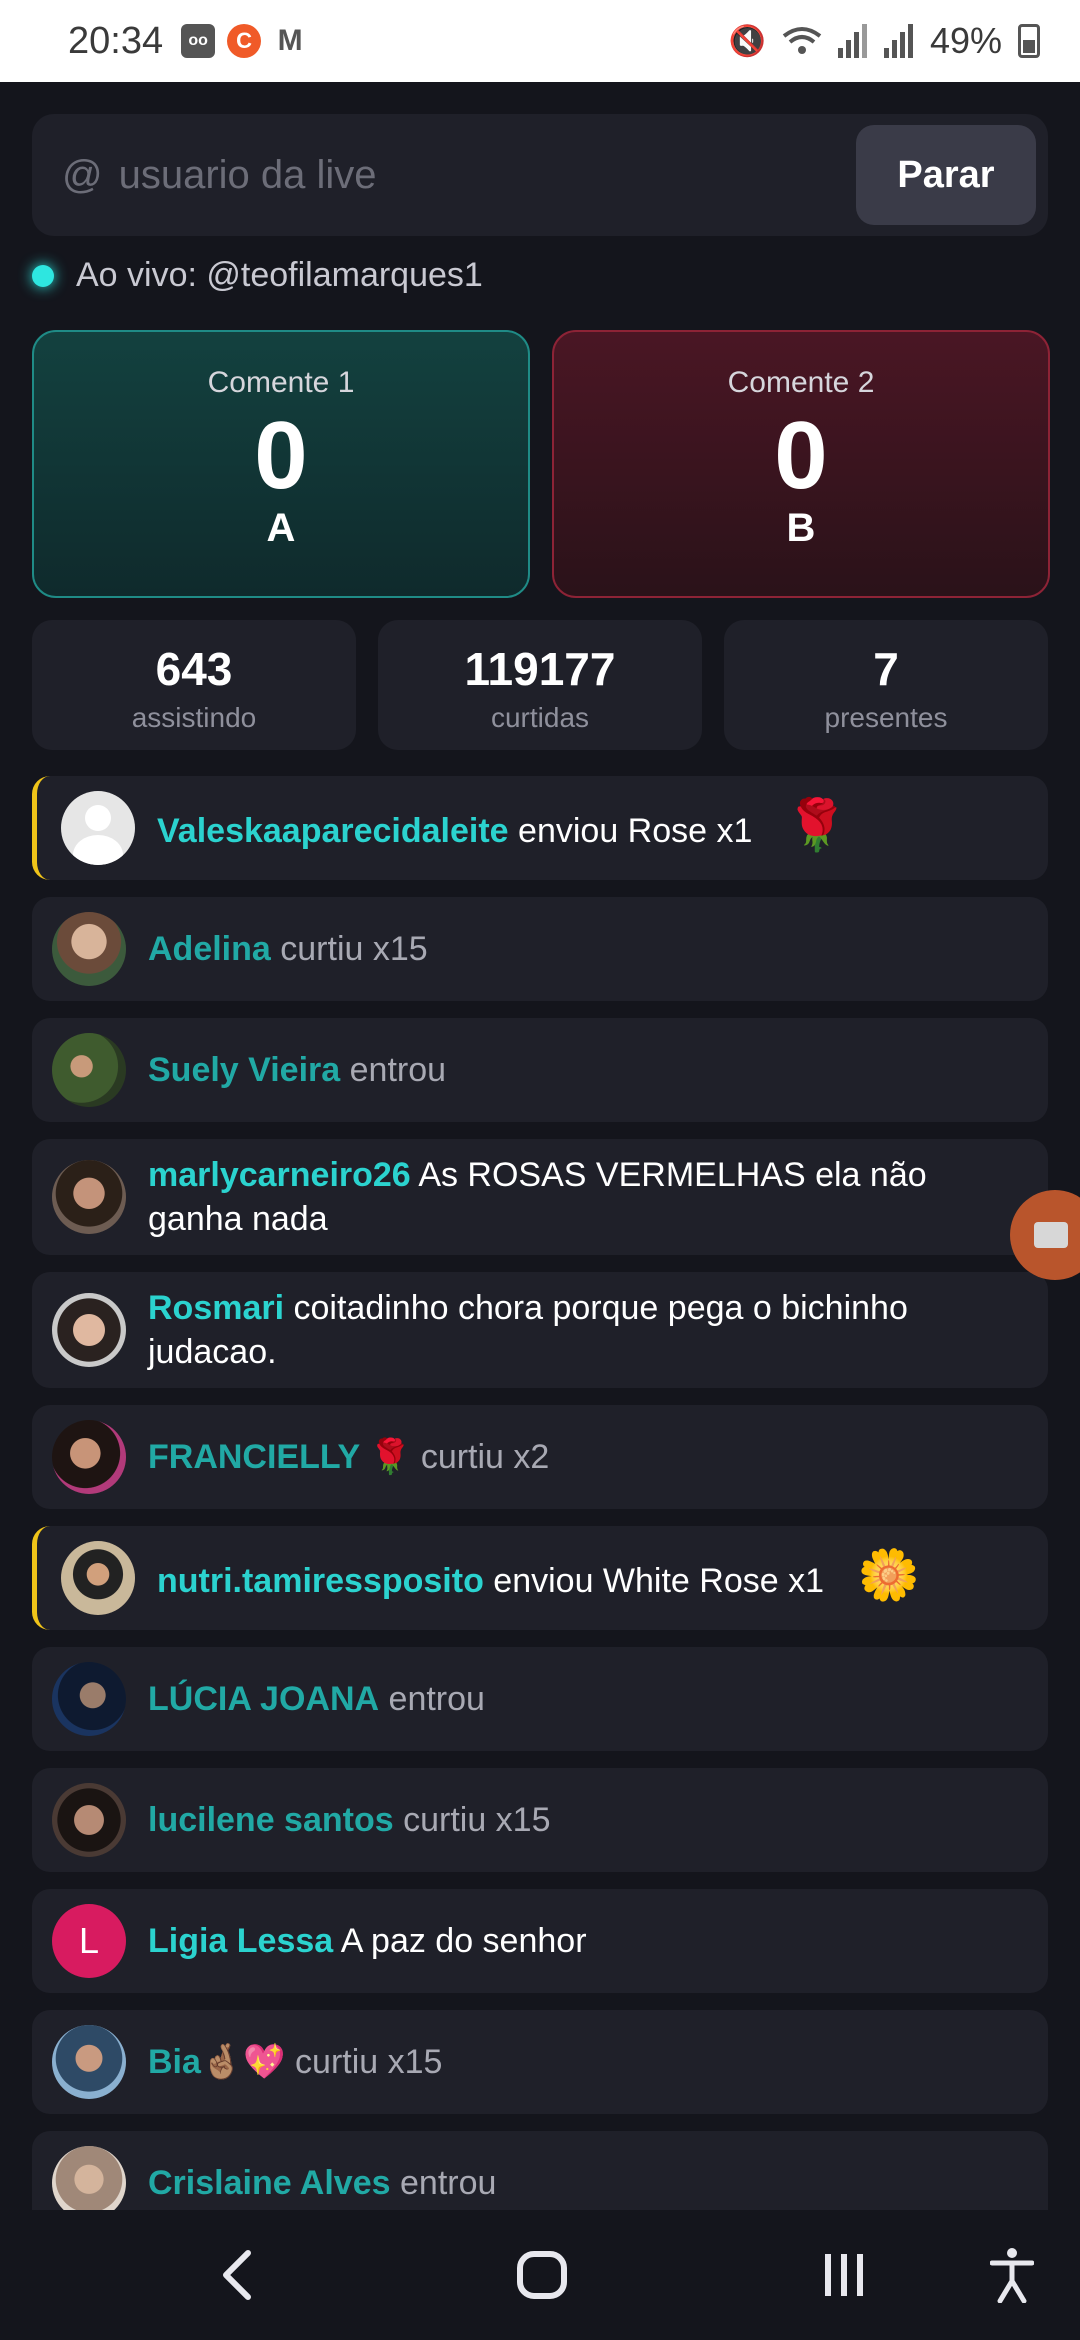 The width and height of the screenshot is (1080, 2340). What do you see at coordinates (540, 2062) in the screenshot?
I see `feed-item-like: Bia🤞🏽💖 curtiu x15` at bounding box center [540, 2062].